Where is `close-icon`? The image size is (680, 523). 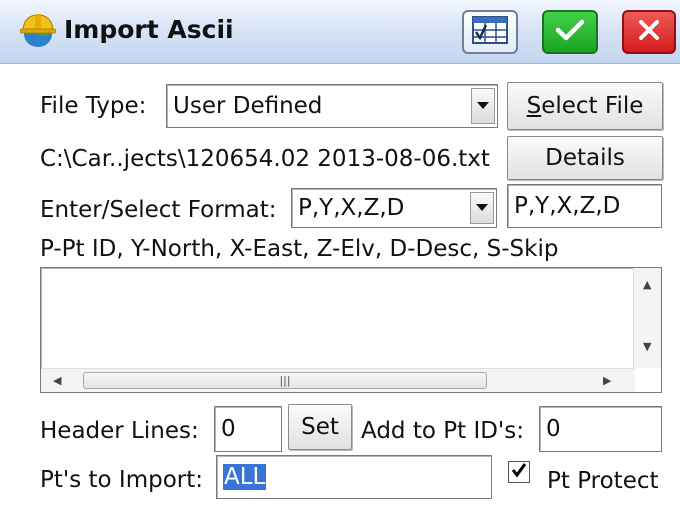 close-icon is located at coordinates (649, 32).